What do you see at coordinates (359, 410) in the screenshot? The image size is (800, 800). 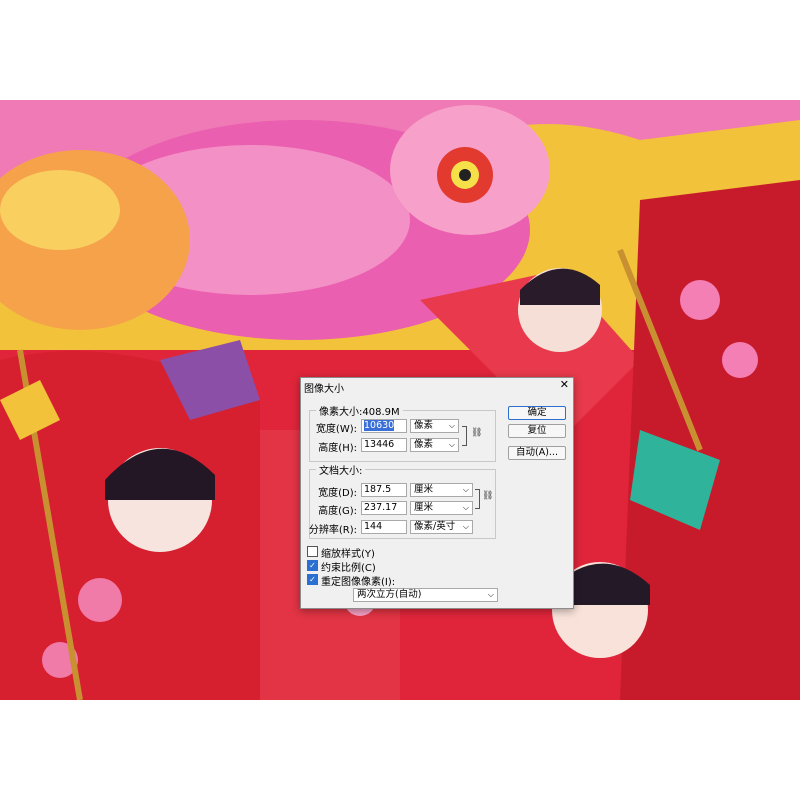 I see `pixel-dimensions-label: 像素大小:408.9M` at bounding box center [359, 410].